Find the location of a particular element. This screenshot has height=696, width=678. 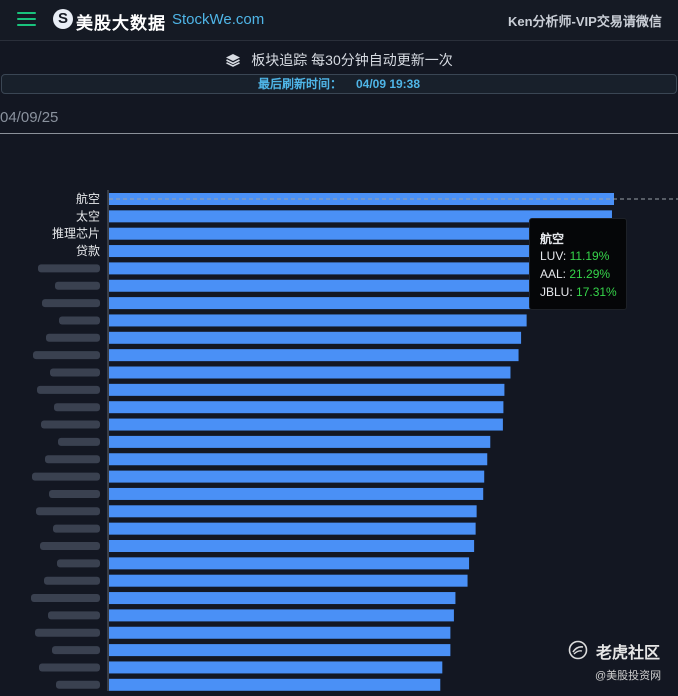

tiger-logo-icon is located at coordinates (578, 650).